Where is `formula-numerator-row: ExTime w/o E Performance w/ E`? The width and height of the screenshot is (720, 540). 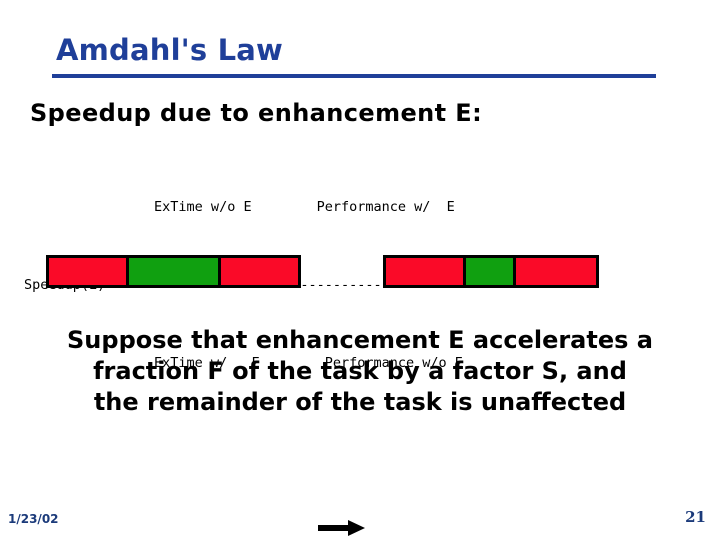
formula-numerator-row: ExTime w/o E Performance w/ E is located at coordinates (239, 207).